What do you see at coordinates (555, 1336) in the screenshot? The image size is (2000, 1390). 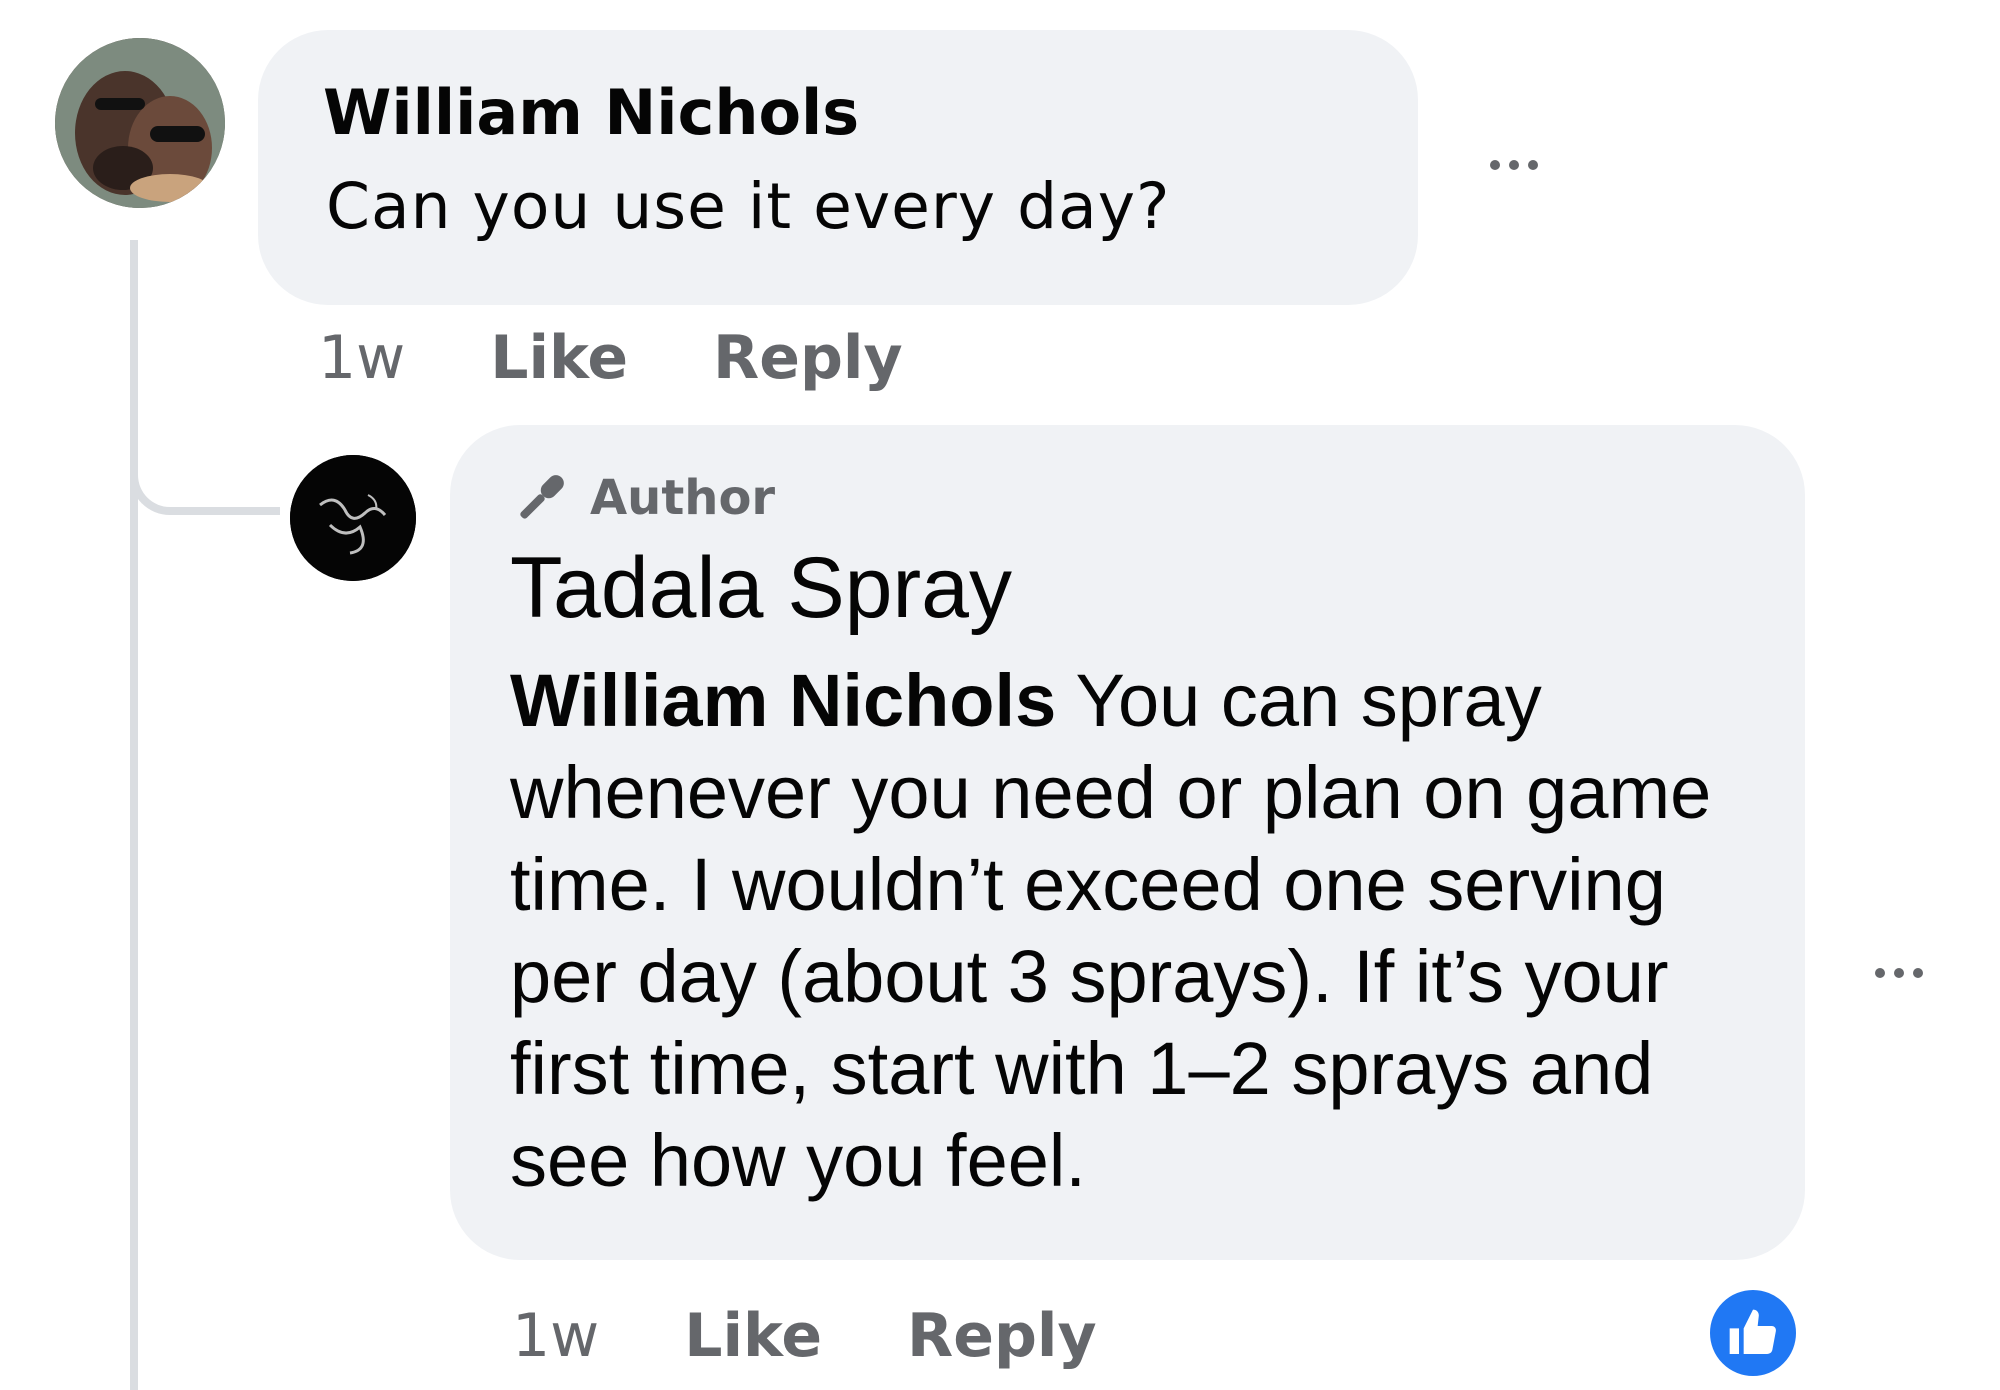 I see `reply-timestamp: 1w` at bounding box center [555, 1336].